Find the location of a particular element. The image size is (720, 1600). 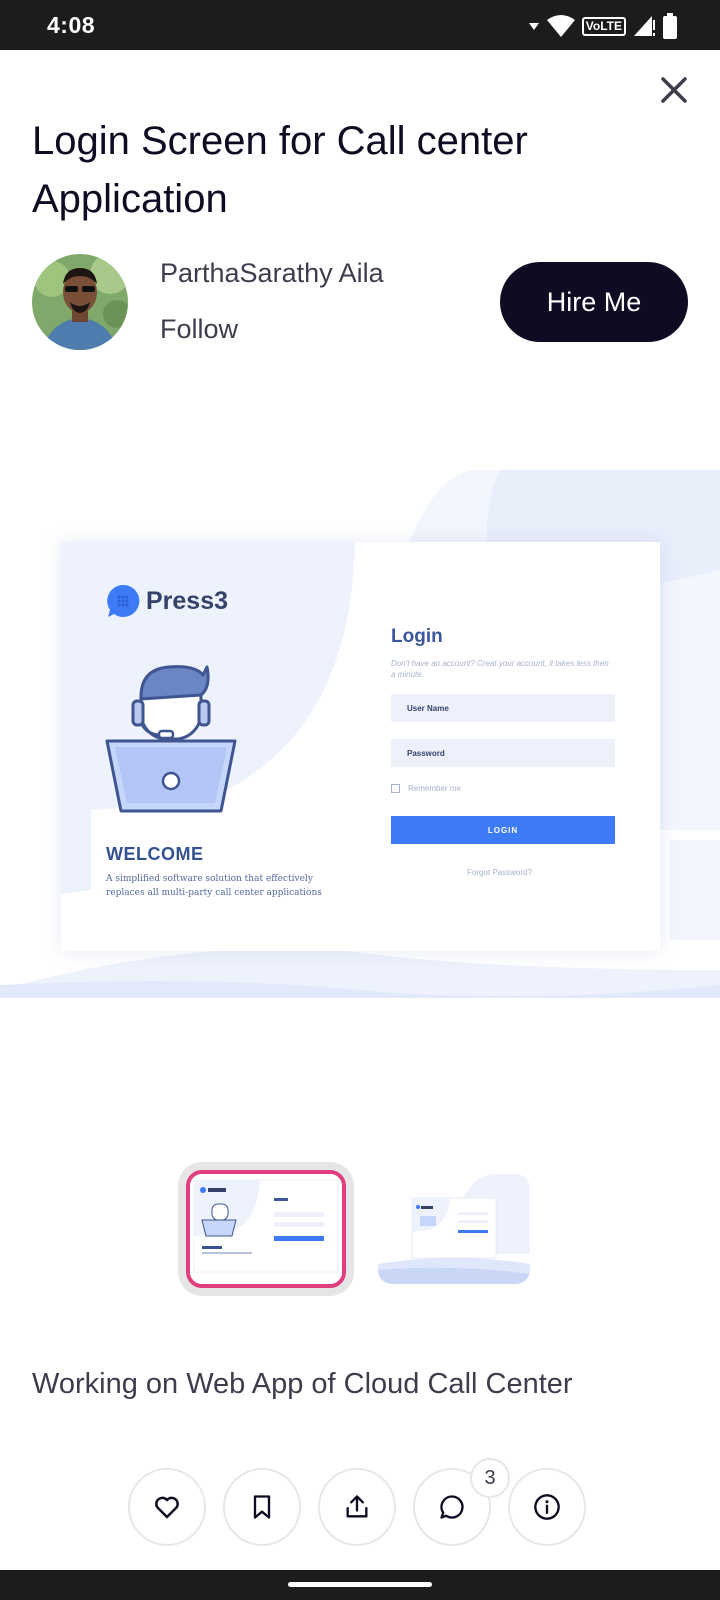

designer-name: ParthaSarathy Aila is located at coordinates (272, 273).